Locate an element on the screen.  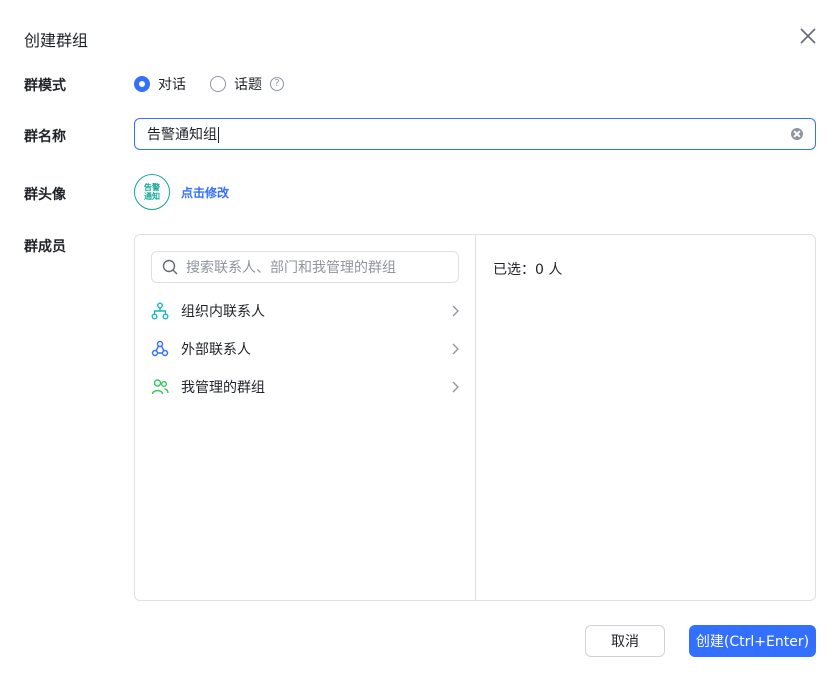
mode-option-label: 对话 is located at coordinates (172, 85).